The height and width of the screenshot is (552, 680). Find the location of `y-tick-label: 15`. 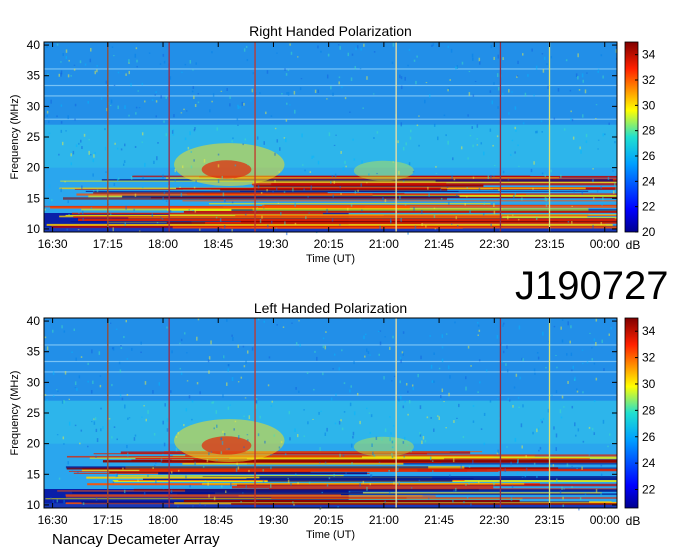

y-tick-label: 15 is located at coordinates (34, 474).